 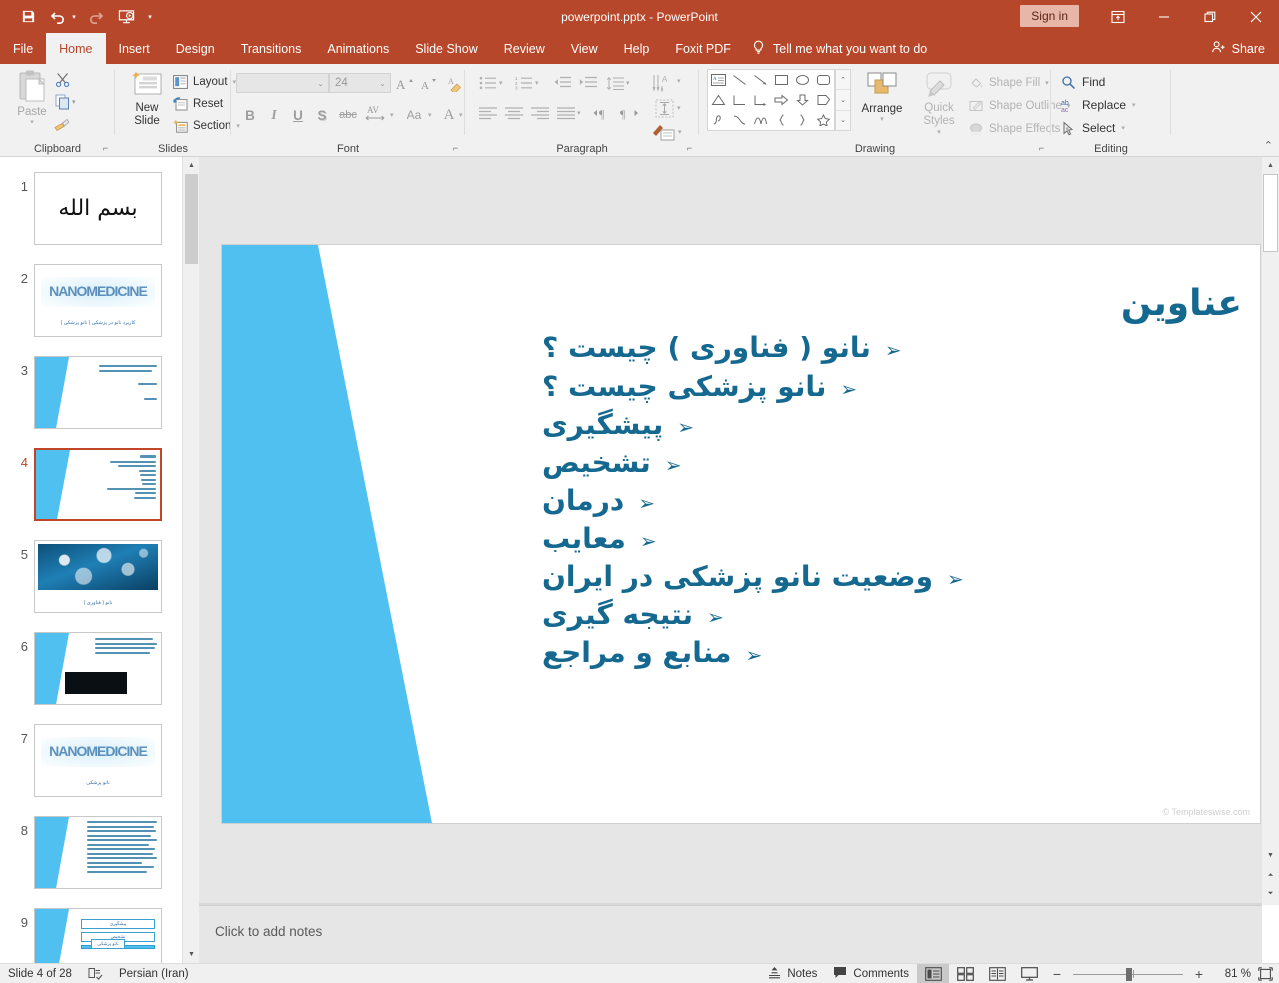 I want to click on font-dialog-launcher: ⌐, so click(x=455, y=148).